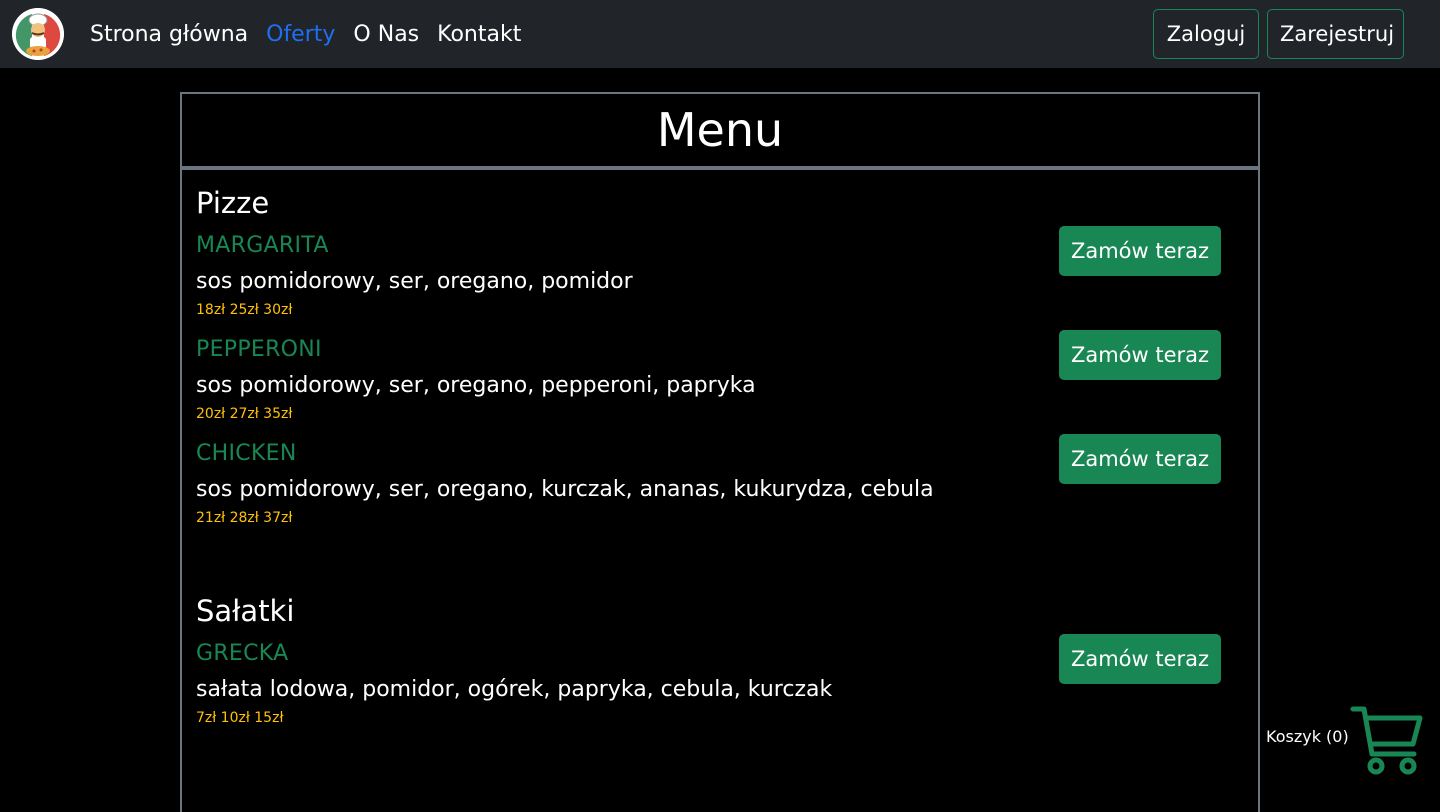 The width and height of the screenshot is (1440, 812). Describe the element at coordinates (1387, 740) in the screenshot. I see `shopping-cart-icon` at that location.